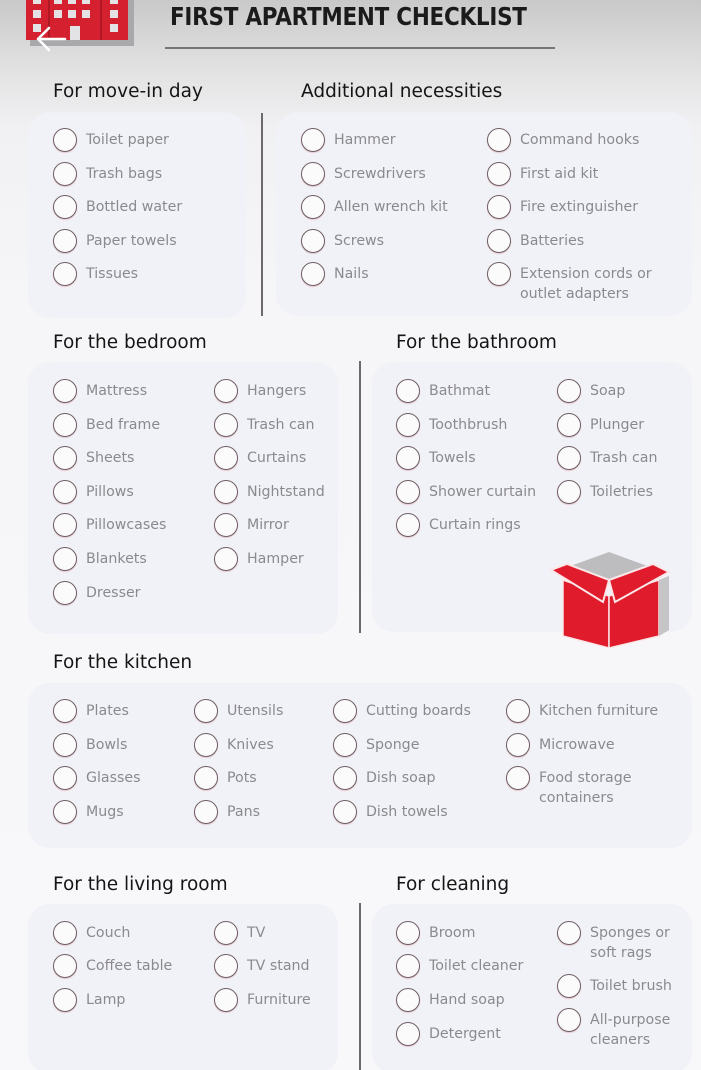 Image resolution: width=701 pixels, height=1070 pixels. Describe the element at coordinates (614, 986) in the screenshot. I see `checklist-item-cleaning: Toilet brush` at that location.